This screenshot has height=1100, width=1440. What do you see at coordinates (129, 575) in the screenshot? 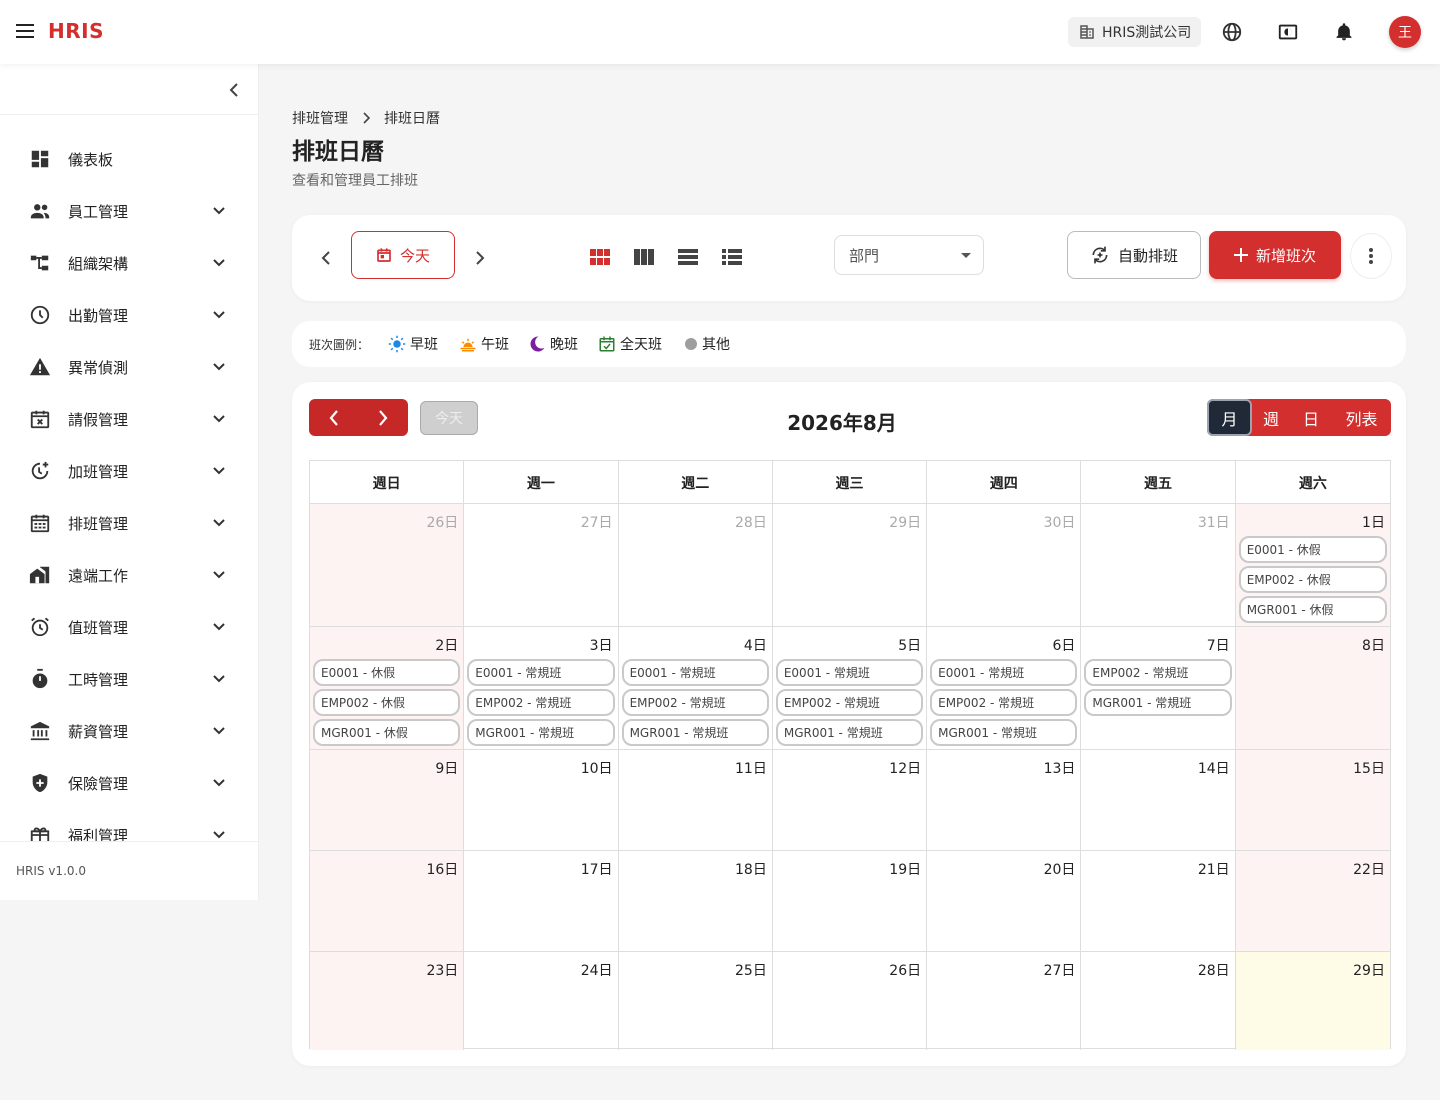
I see `sidebar-item-remote: 遠端工作` at bounding box center [129, 575].